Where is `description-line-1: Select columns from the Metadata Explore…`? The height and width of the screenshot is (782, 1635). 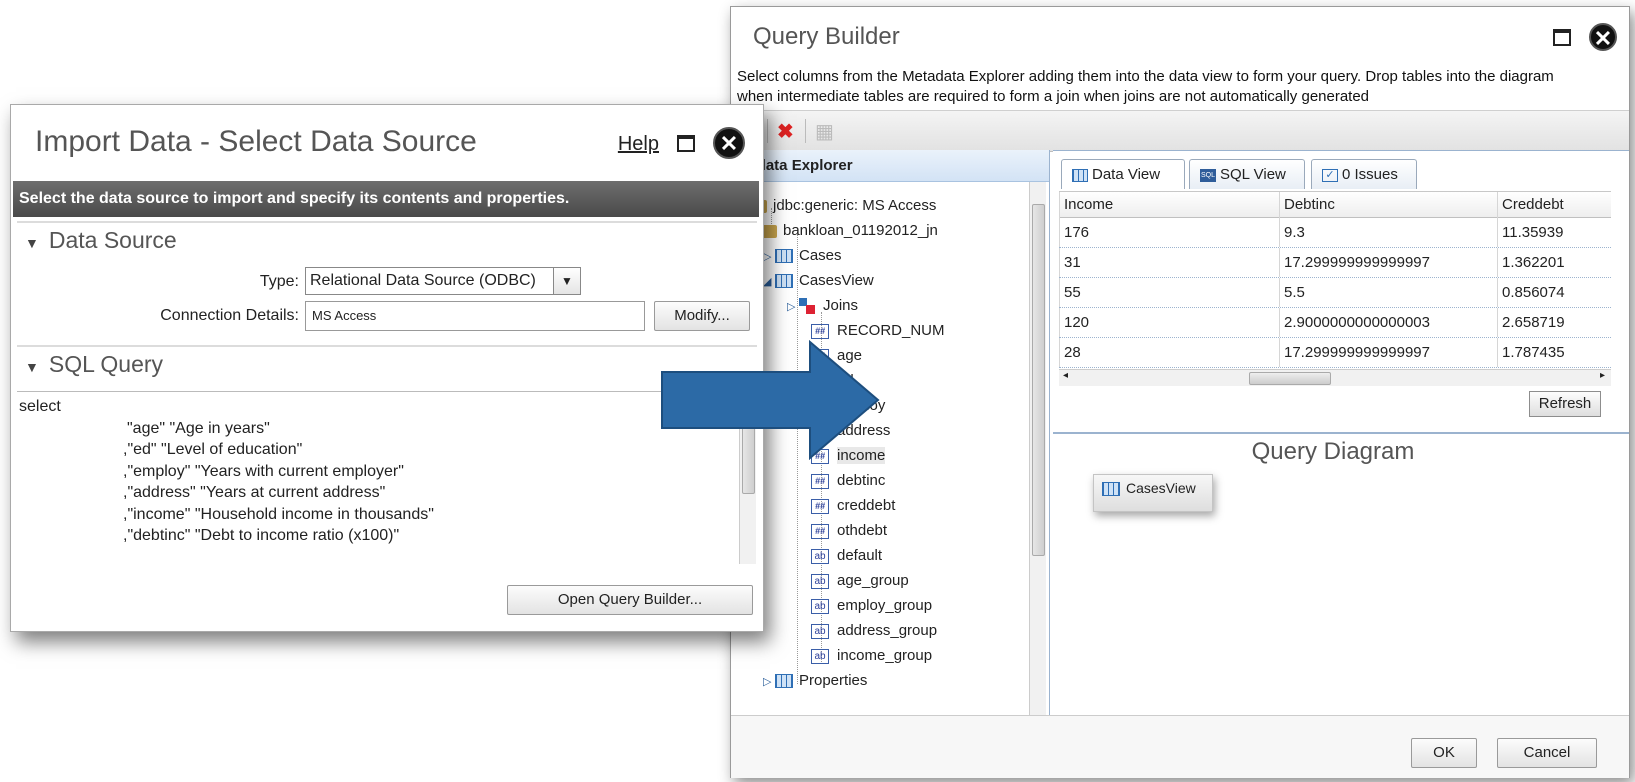
description-line-1: Select columns from the Metadata Explore… is located at coordinates (1145, 76).